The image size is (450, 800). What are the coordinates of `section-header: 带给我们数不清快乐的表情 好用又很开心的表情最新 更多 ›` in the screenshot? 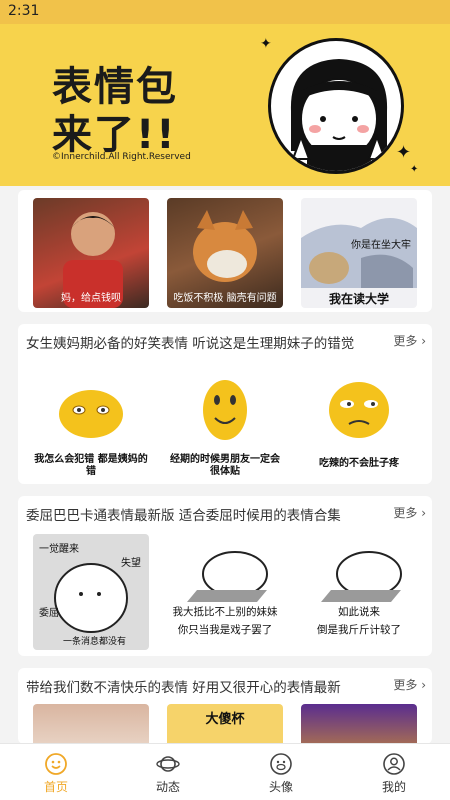 It's located at (225, 684).